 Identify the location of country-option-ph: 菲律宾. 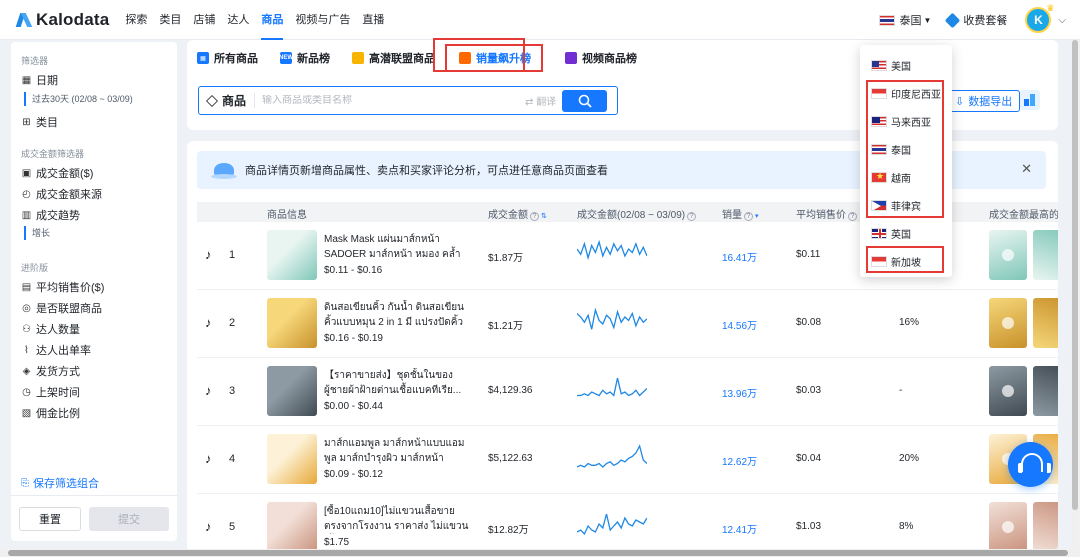
(896, 205).